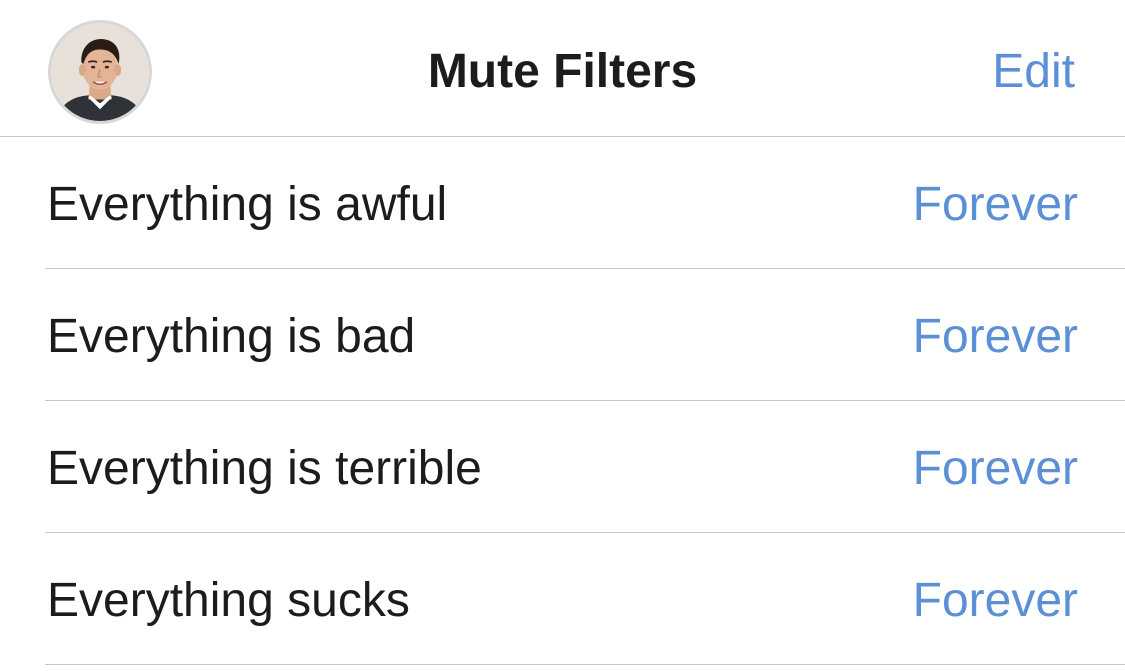 This screenshot has height=671, width=1125. What do you see at coordinates (231, 336) in the screenshot?
I see `filter-label: Everything is bad` at bounding box center [231, 336].